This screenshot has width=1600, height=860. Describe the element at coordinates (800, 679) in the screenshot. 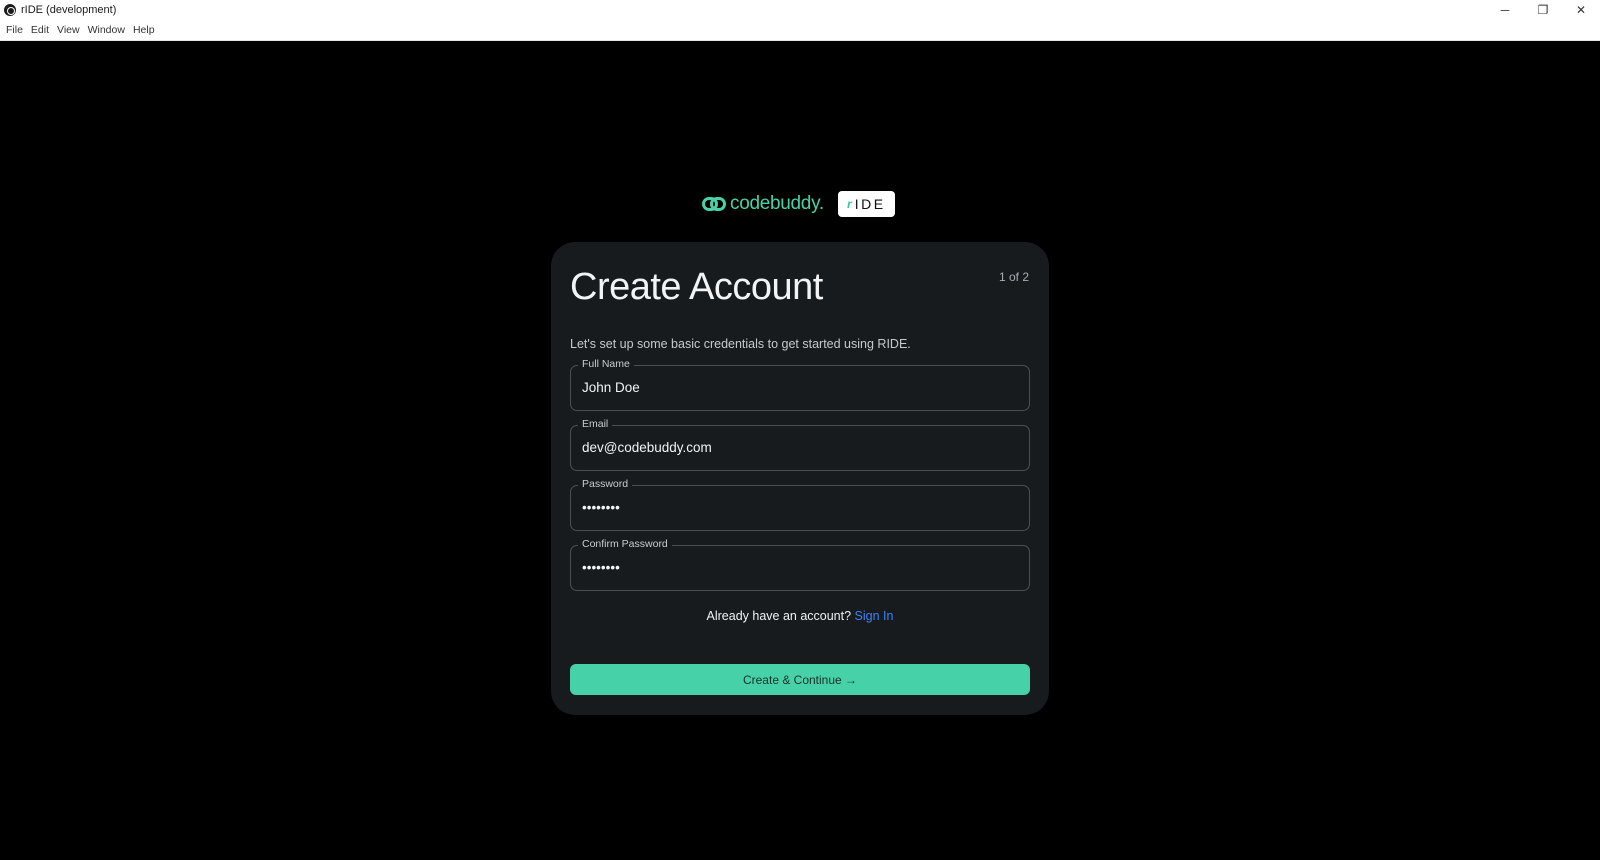

I see `create-continue-button: Create & Continue →` at that location.